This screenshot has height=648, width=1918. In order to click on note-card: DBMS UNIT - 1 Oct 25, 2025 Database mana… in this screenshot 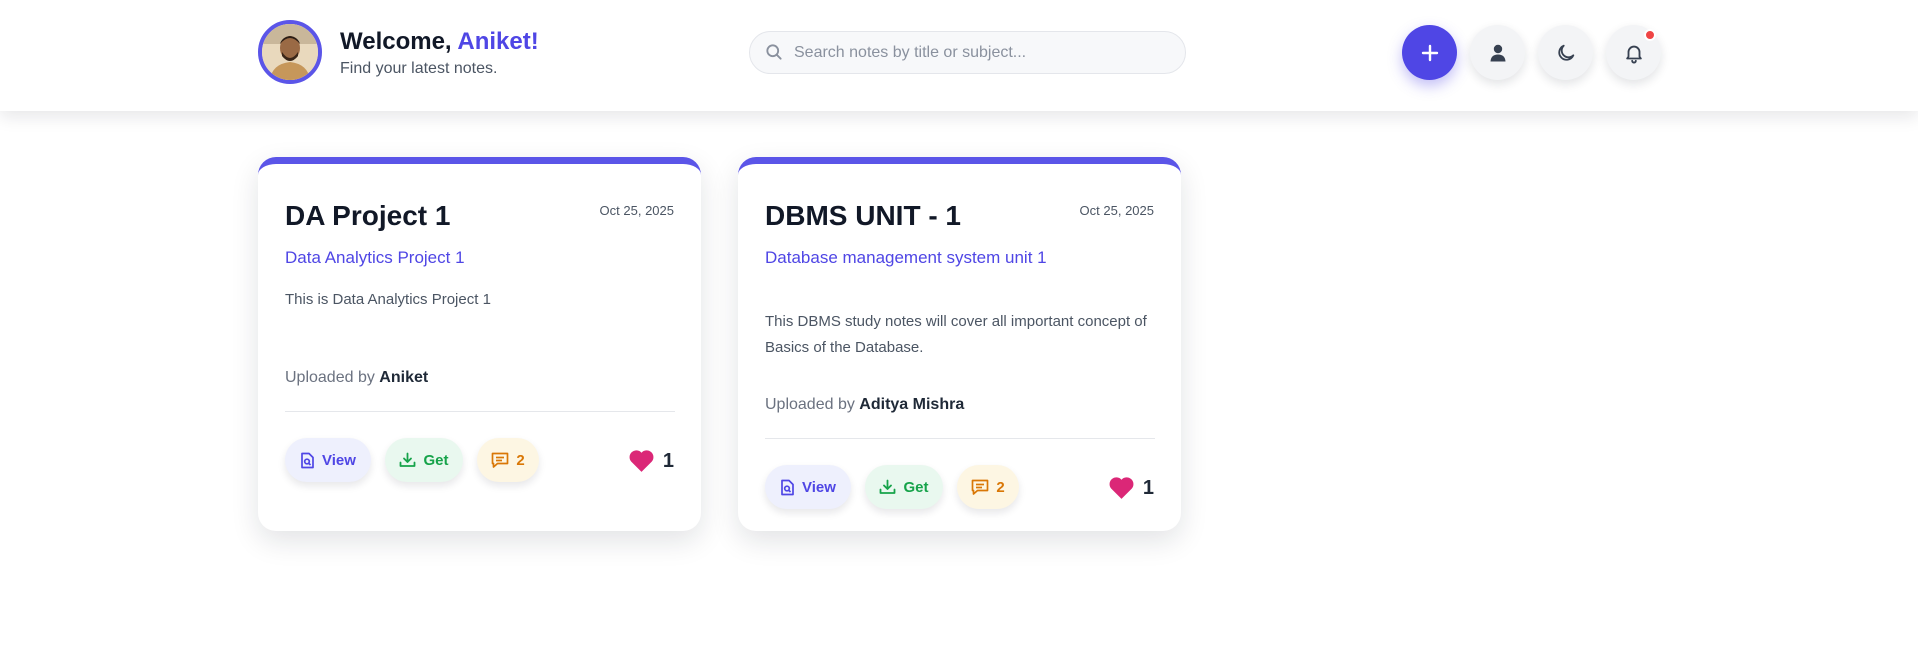, I will do `click(959, 344)`.